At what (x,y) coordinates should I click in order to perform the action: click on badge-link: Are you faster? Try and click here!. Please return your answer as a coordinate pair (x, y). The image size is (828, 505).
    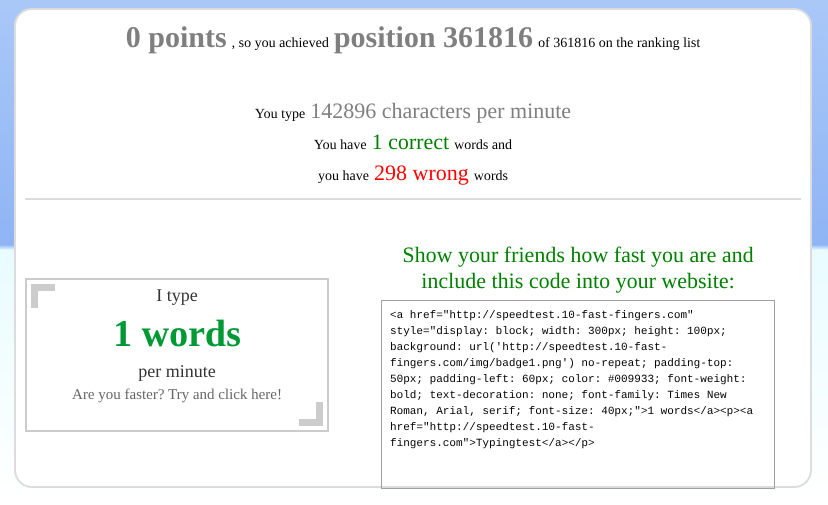
    Looking at the image, I should click on (177, 395).